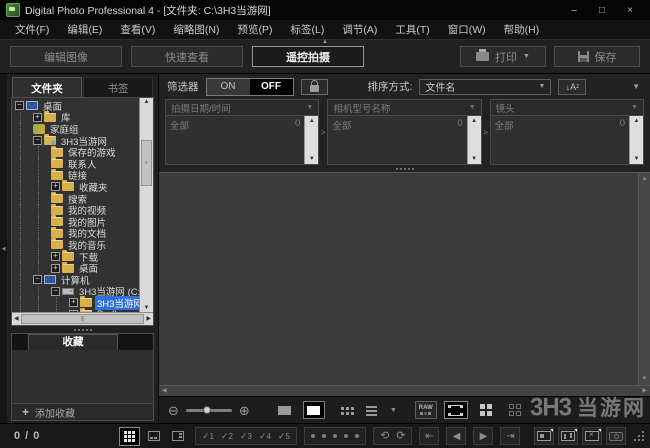 This screenshot has width=650, height=448. Describe the element at coordinates (244, 410) in the screenshot. I see `zoom-in-button: ⊕` at that location.